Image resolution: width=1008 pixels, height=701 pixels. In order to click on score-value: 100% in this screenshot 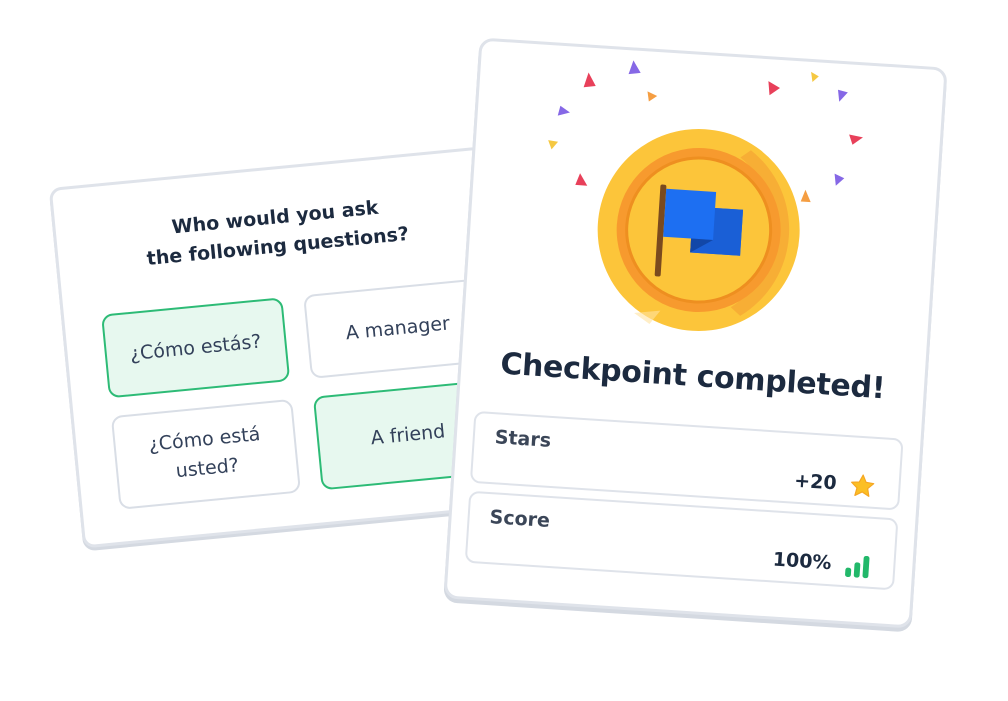, I will do `click(802, 561)`.